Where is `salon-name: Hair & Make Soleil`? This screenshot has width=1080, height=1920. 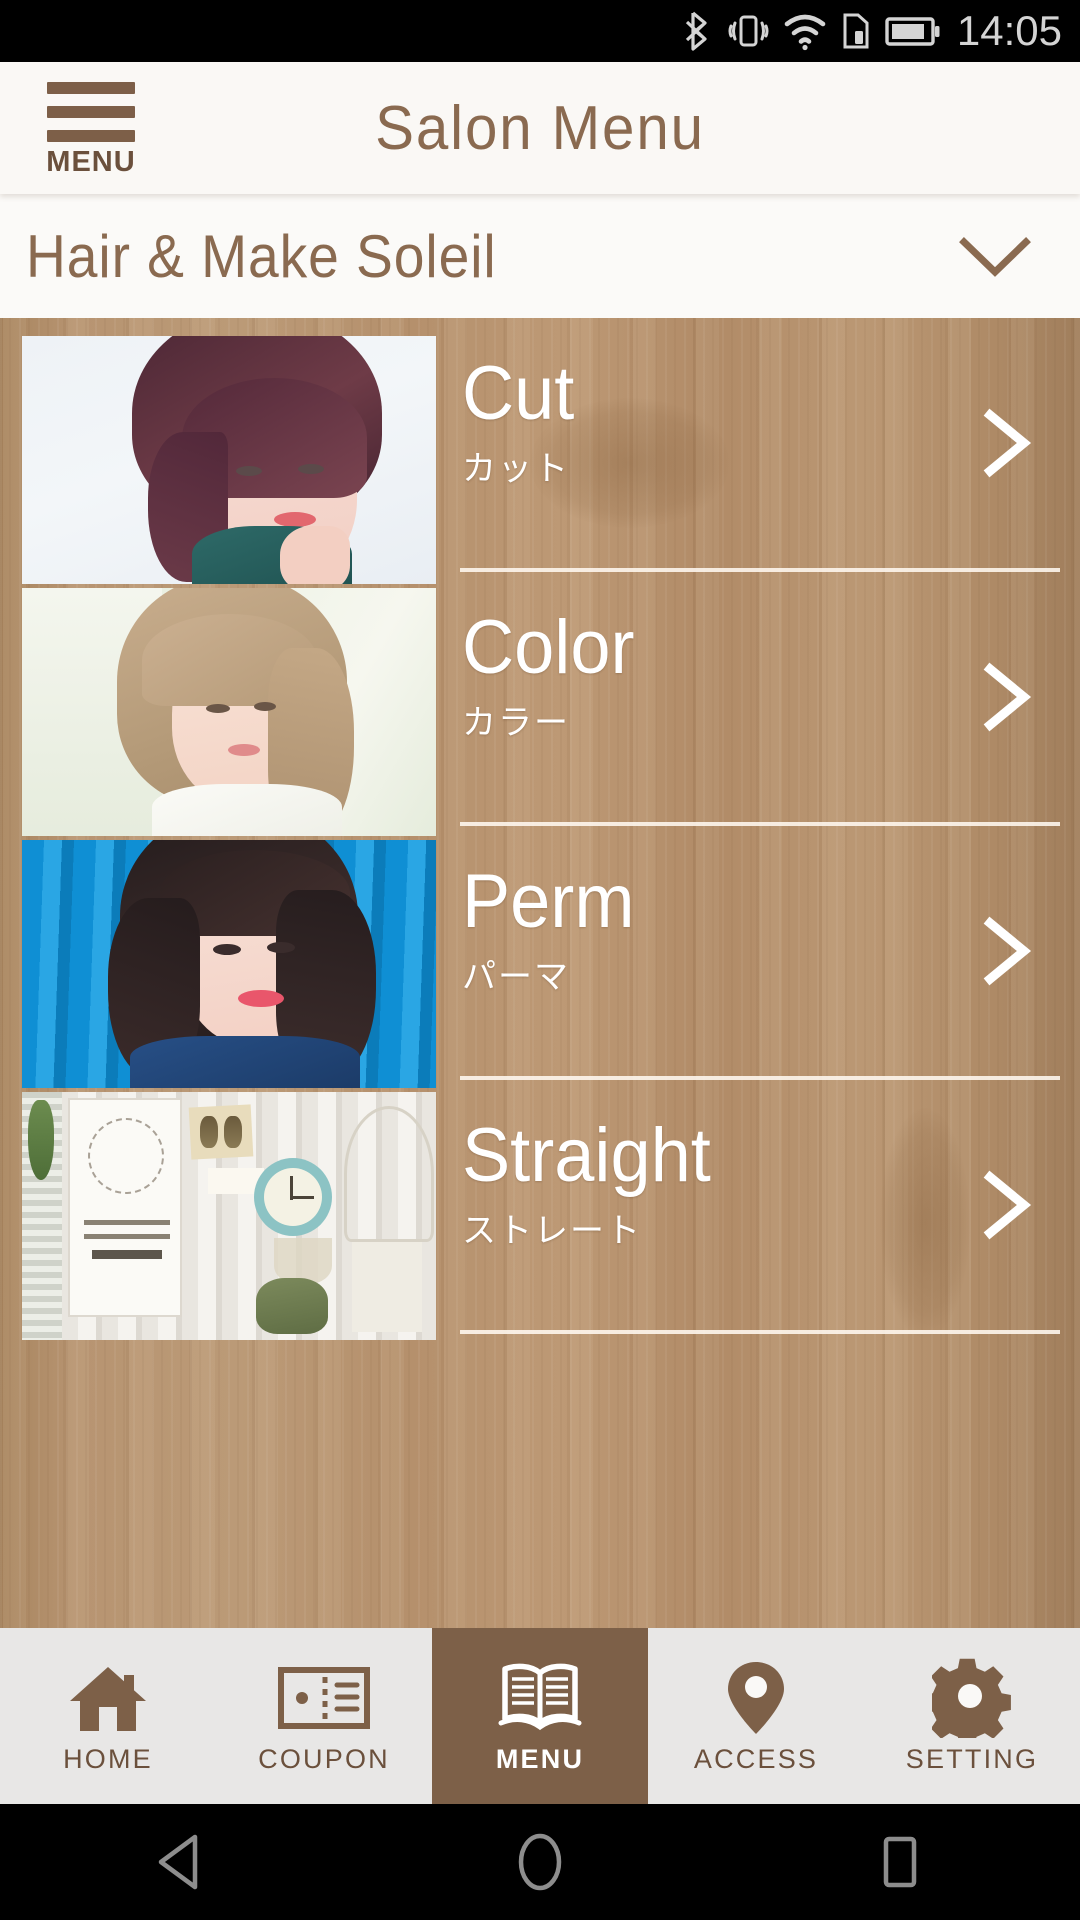 salon-name: Hair & Make Soleil is located at coordinates (261, 256).